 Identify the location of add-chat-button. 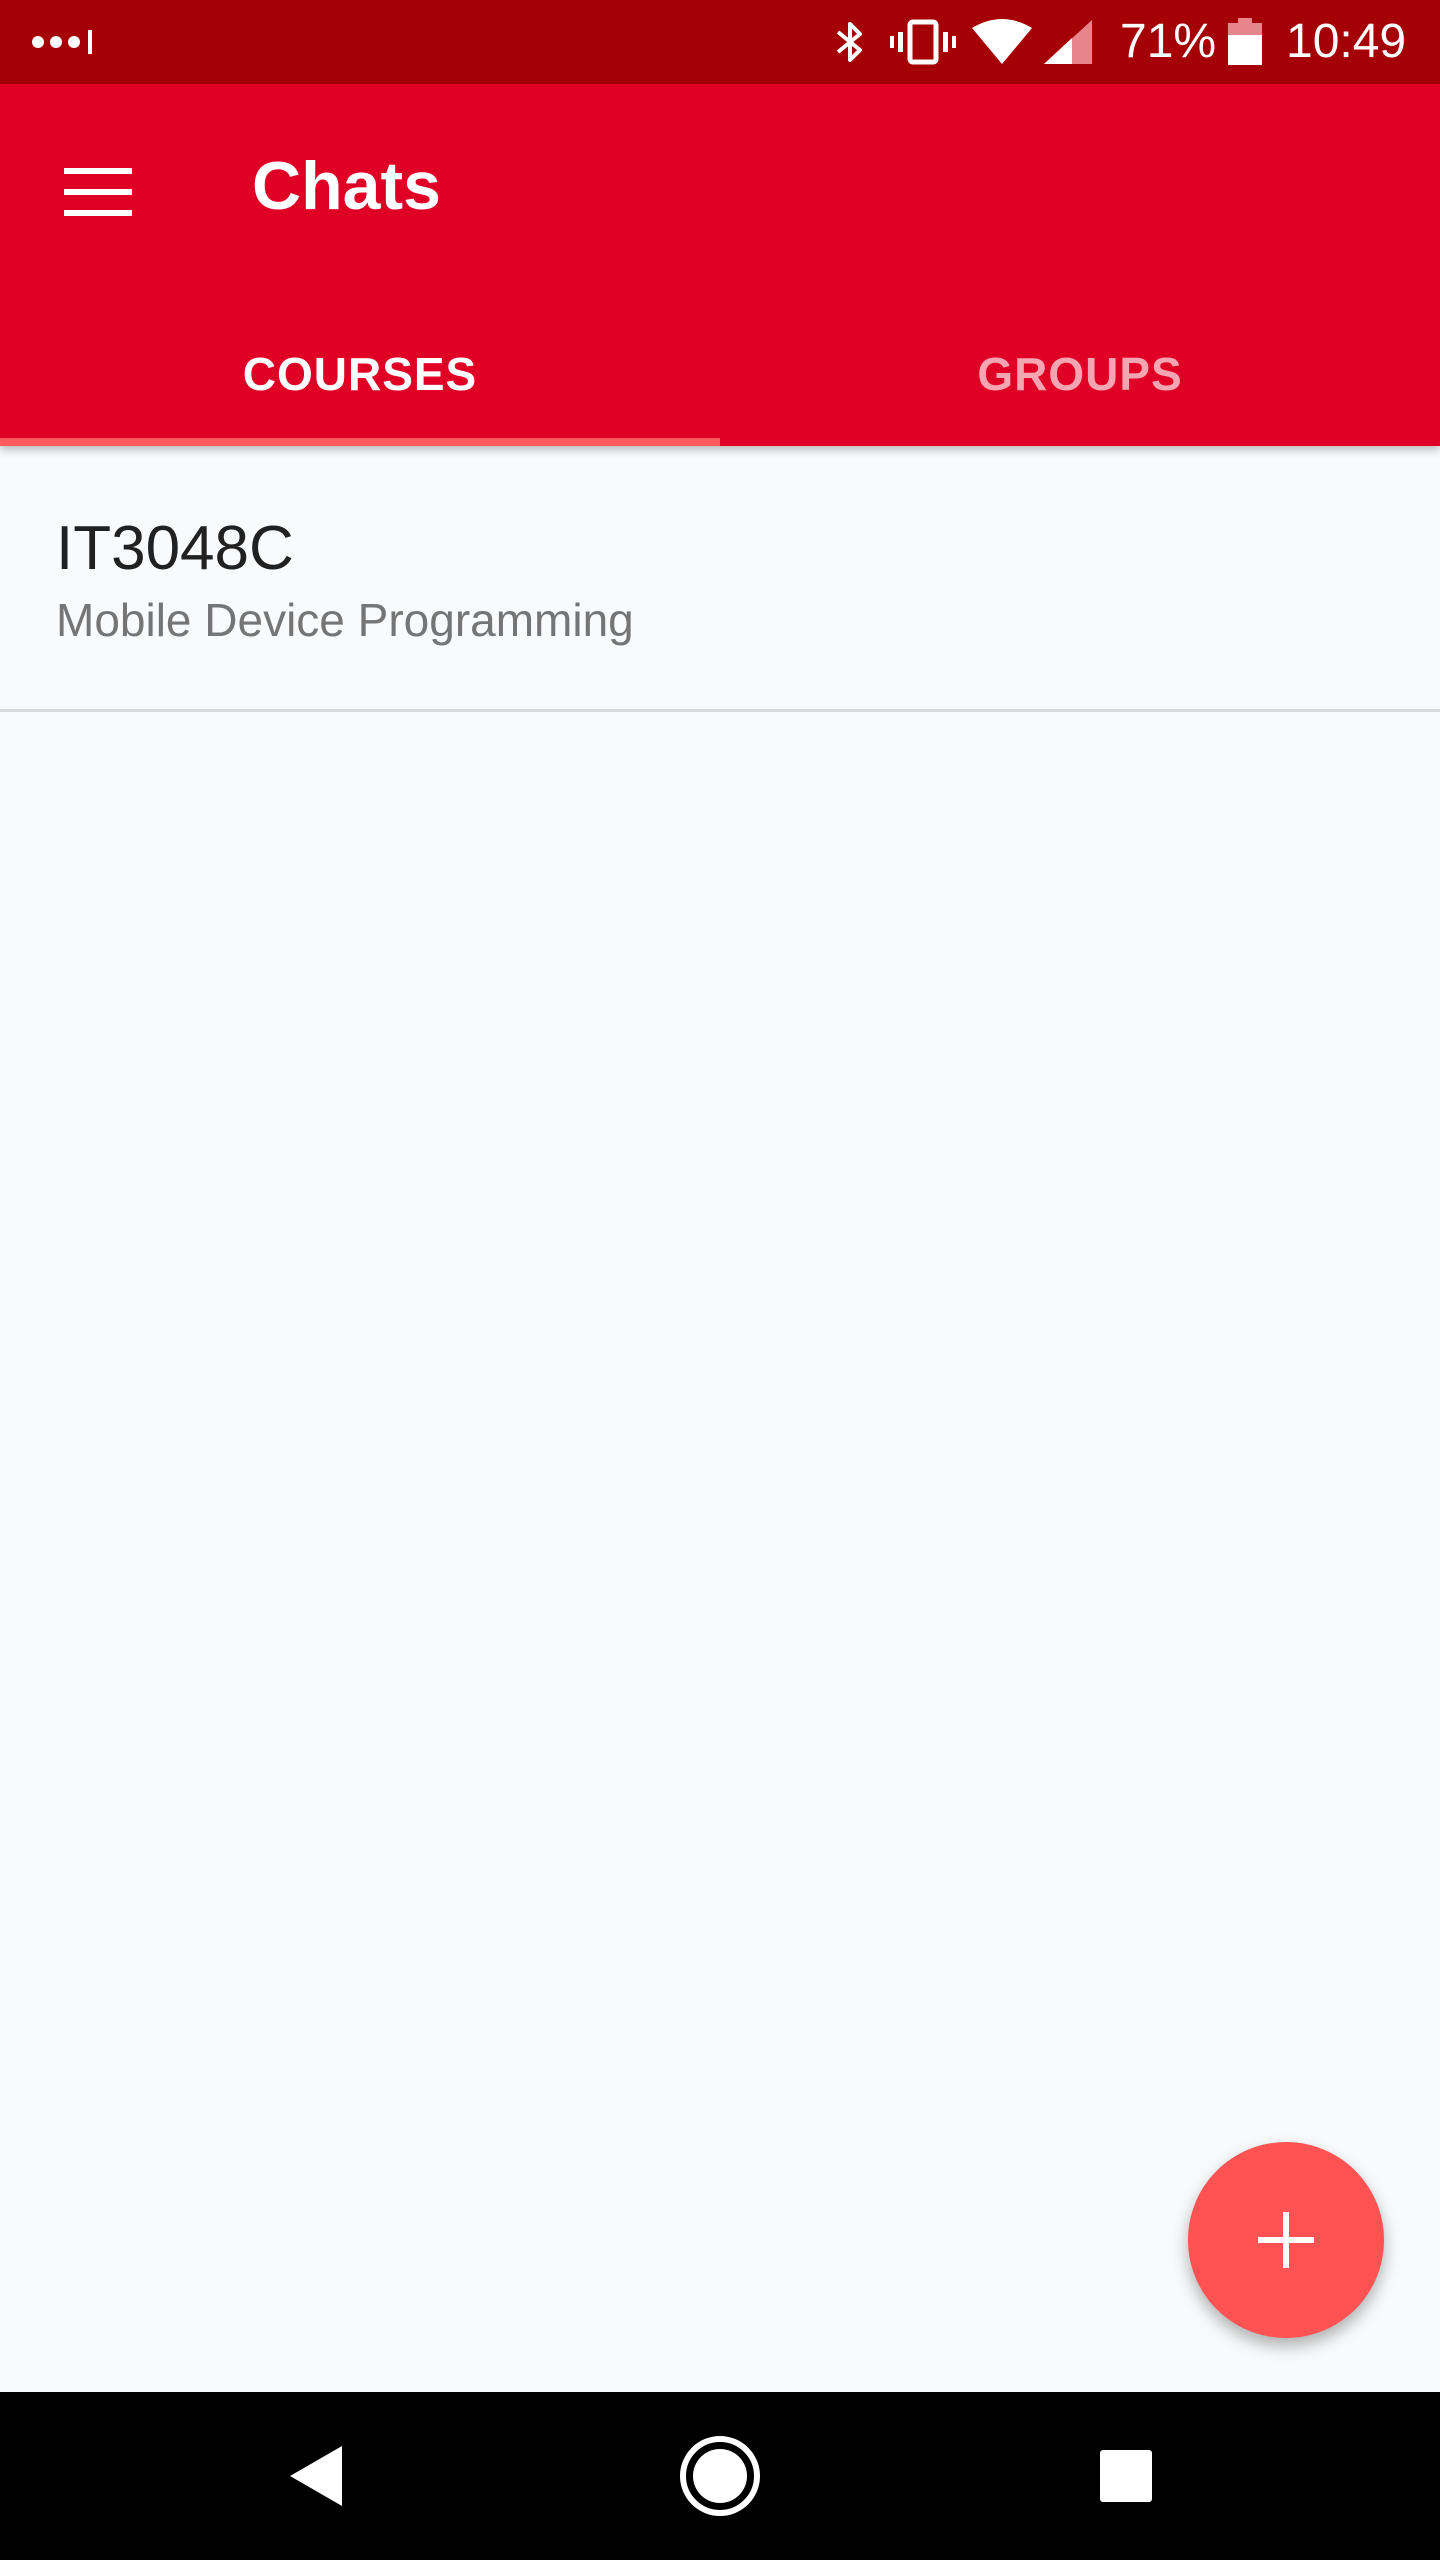
(1286, 2240).